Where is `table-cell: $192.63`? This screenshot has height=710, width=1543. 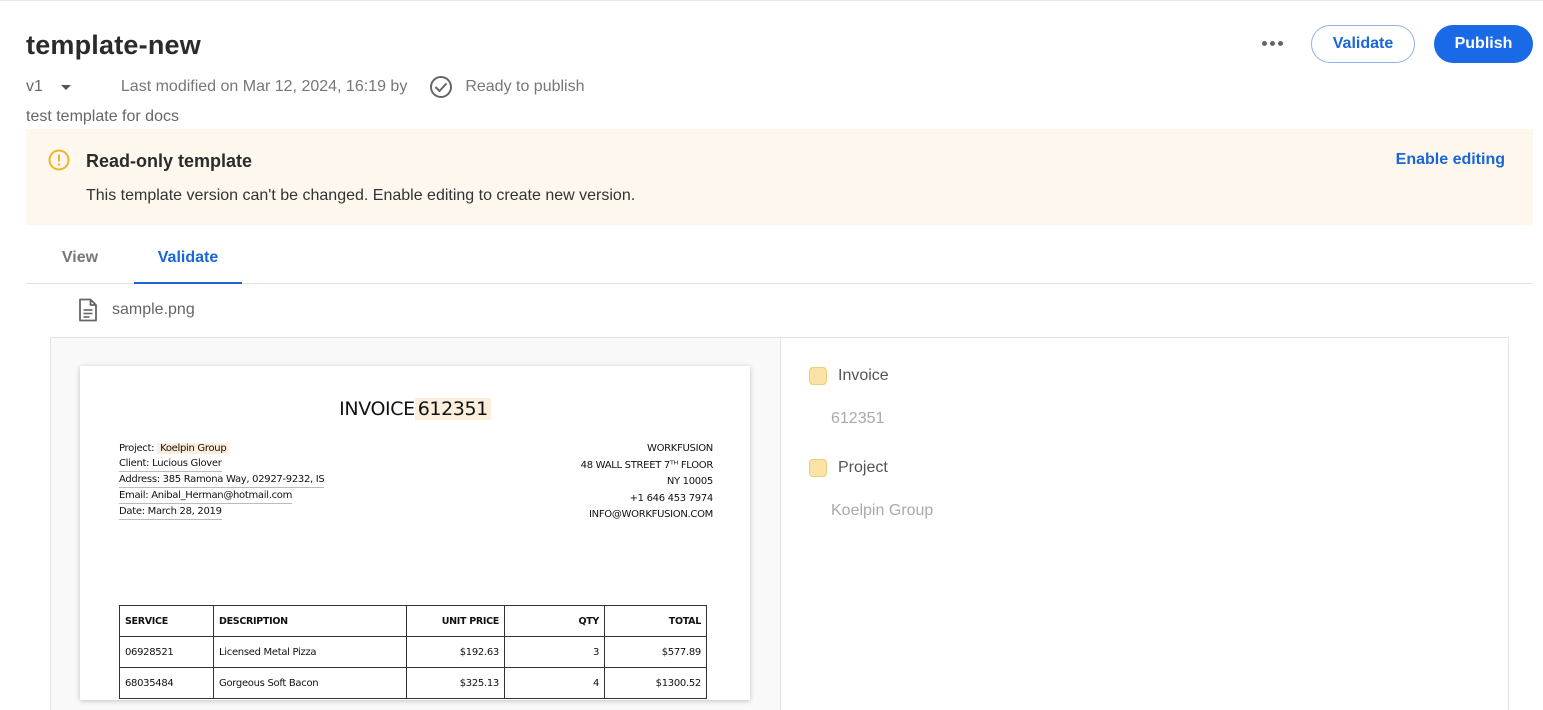
table-cell: $192.63 is located at coordinates (455, 652).